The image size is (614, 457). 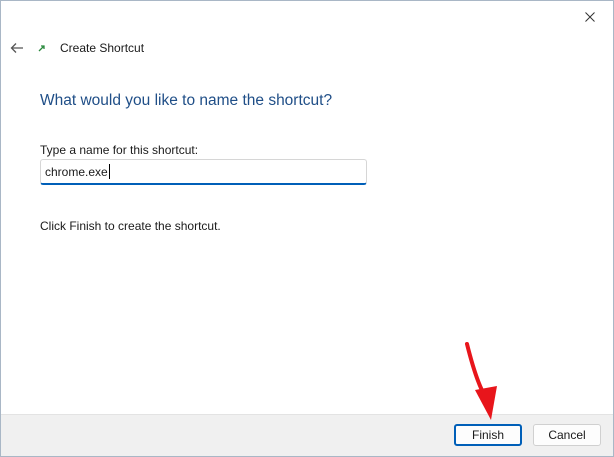 What do you see at coordinates (567, 435) in the screenshot?
I see `cancel-button: Cancel` at bounding box center [567, 435].